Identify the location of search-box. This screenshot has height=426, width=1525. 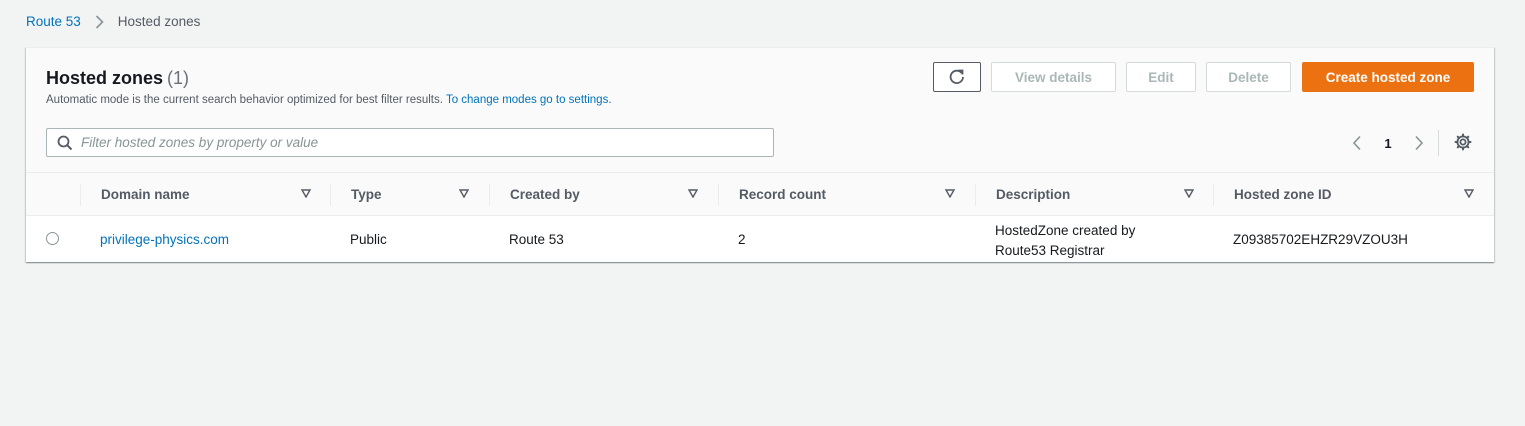
(410, 142).